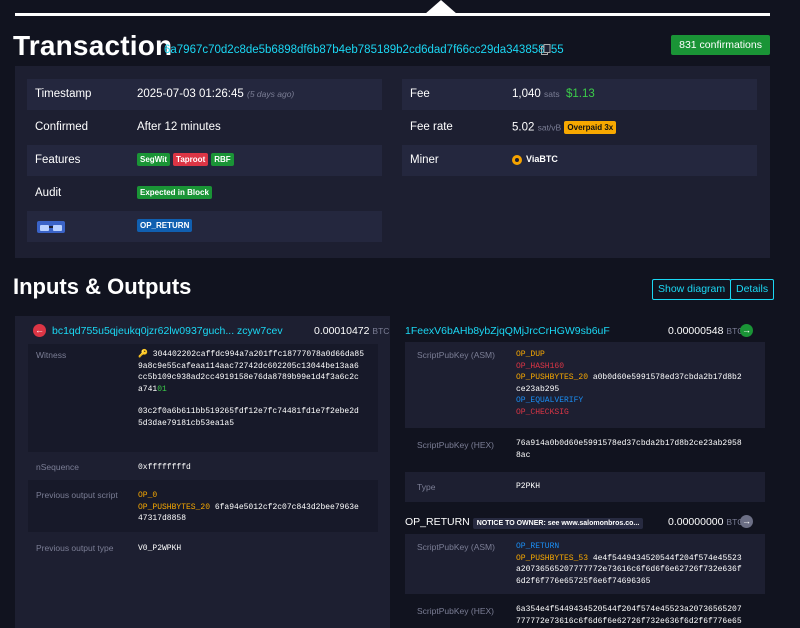  I want to click on miner-value: ViaBTC, so click(535, 159).